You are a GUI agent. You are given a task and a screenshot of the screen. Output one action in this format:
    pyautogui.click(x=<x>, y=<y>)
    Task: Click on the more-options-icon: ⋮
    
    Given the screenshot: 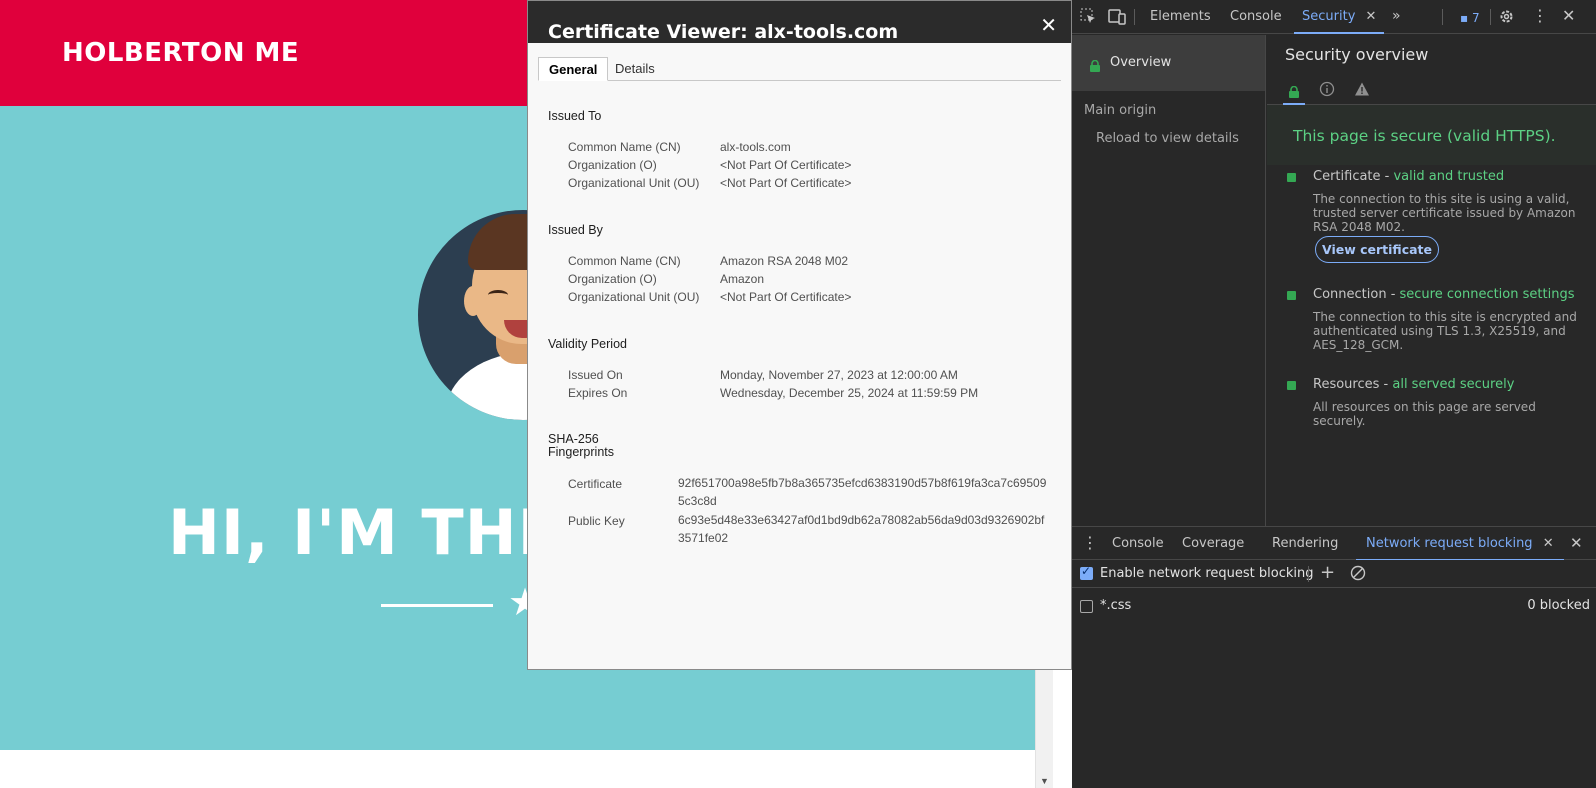 What is the action you would take?
    pyautogui.click(x=1540, y=16)
    